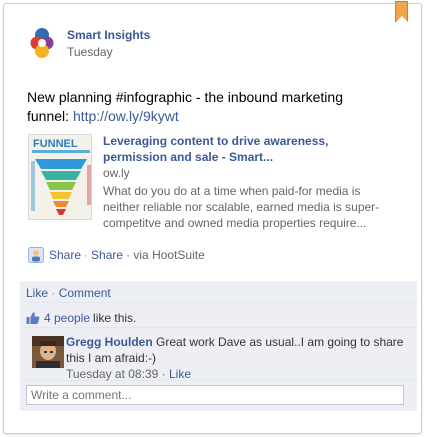 This screenshot has height=437, width=425. I want to click on likes-summary: 4 people like this., so click(218, 315).